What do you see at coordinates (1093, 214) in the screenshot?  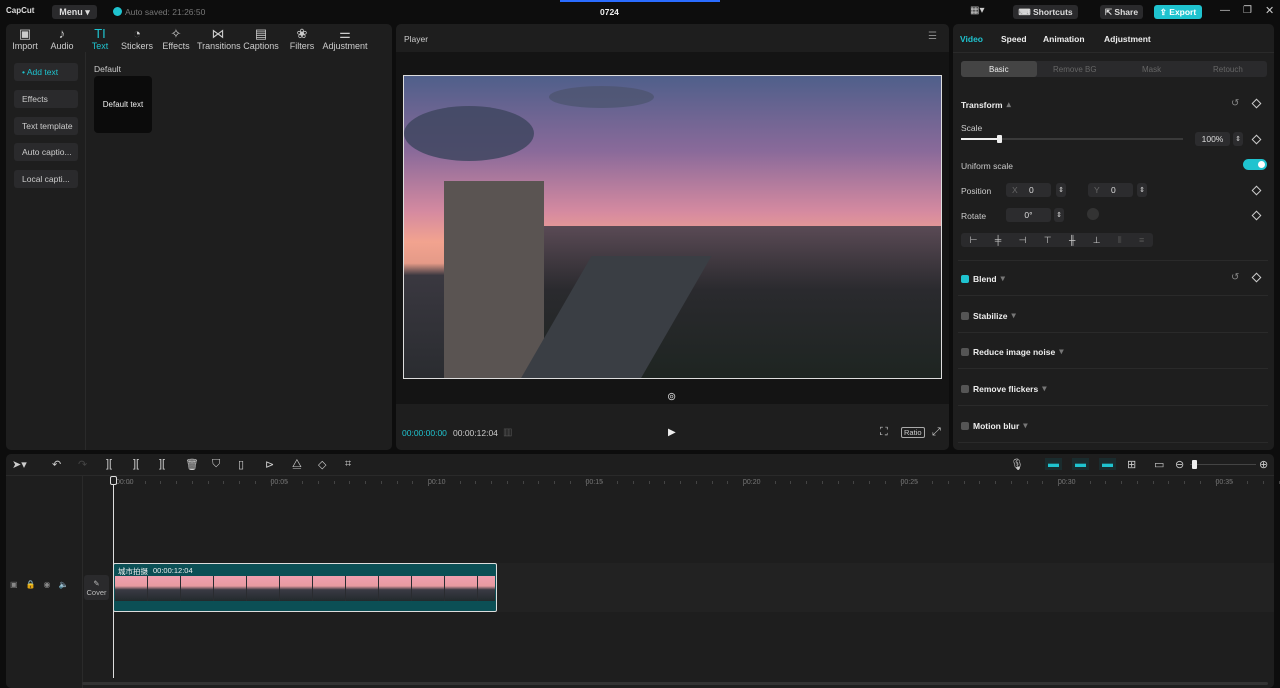 I see `rotate-dial` at bounding box center [1093, 214].